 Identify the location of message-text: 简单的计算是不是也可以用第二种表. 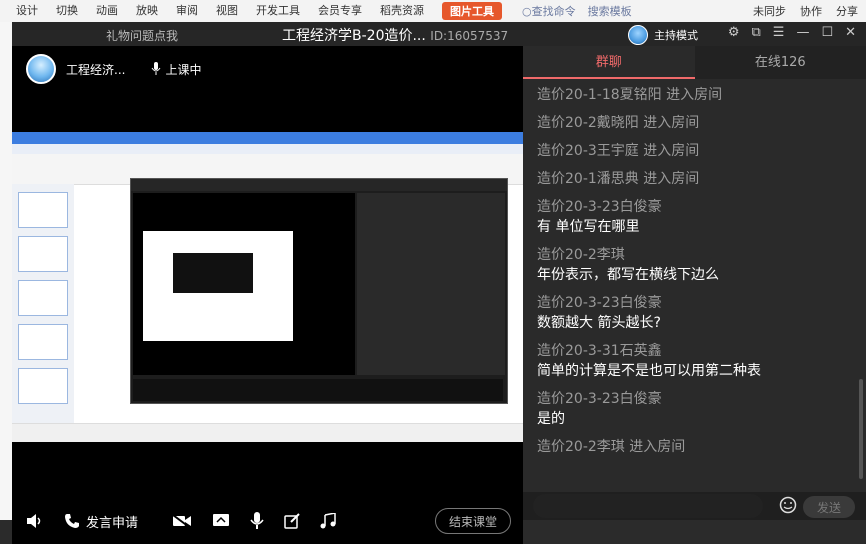
(694, 371).